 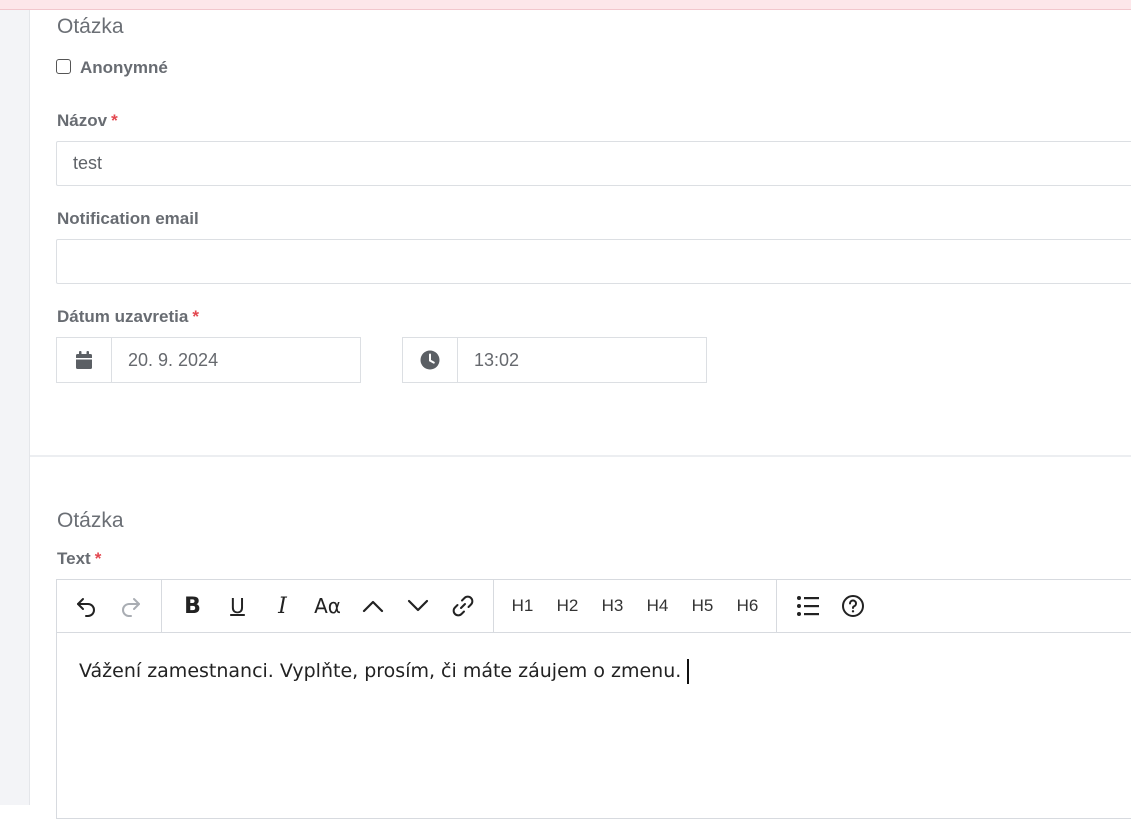 What do you see at coordinates (747, 606) in the screenshot?
I see `heading-h6-button: H6` at bounding box center [747, 606].